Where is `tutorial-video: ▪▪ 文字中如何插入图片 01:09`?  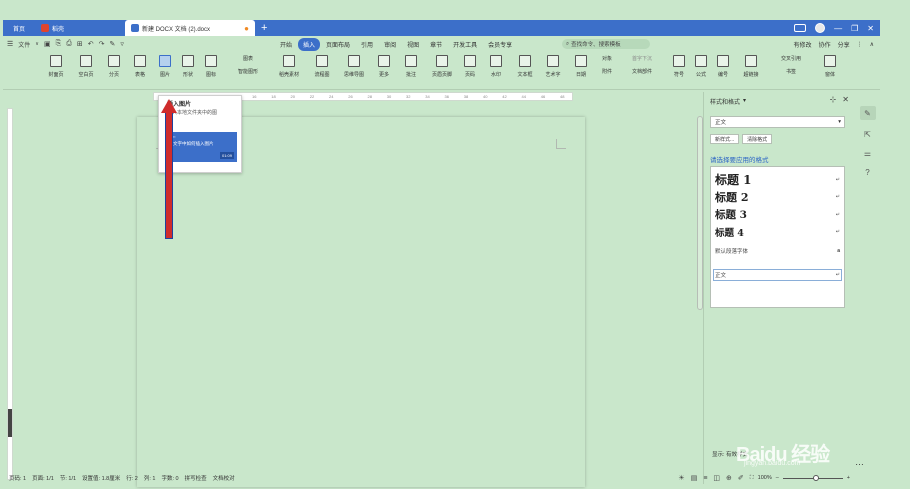 tutorial-video: ▪▪ 文字中如何插入图片 01:09 is located at coordinates (203, 147).